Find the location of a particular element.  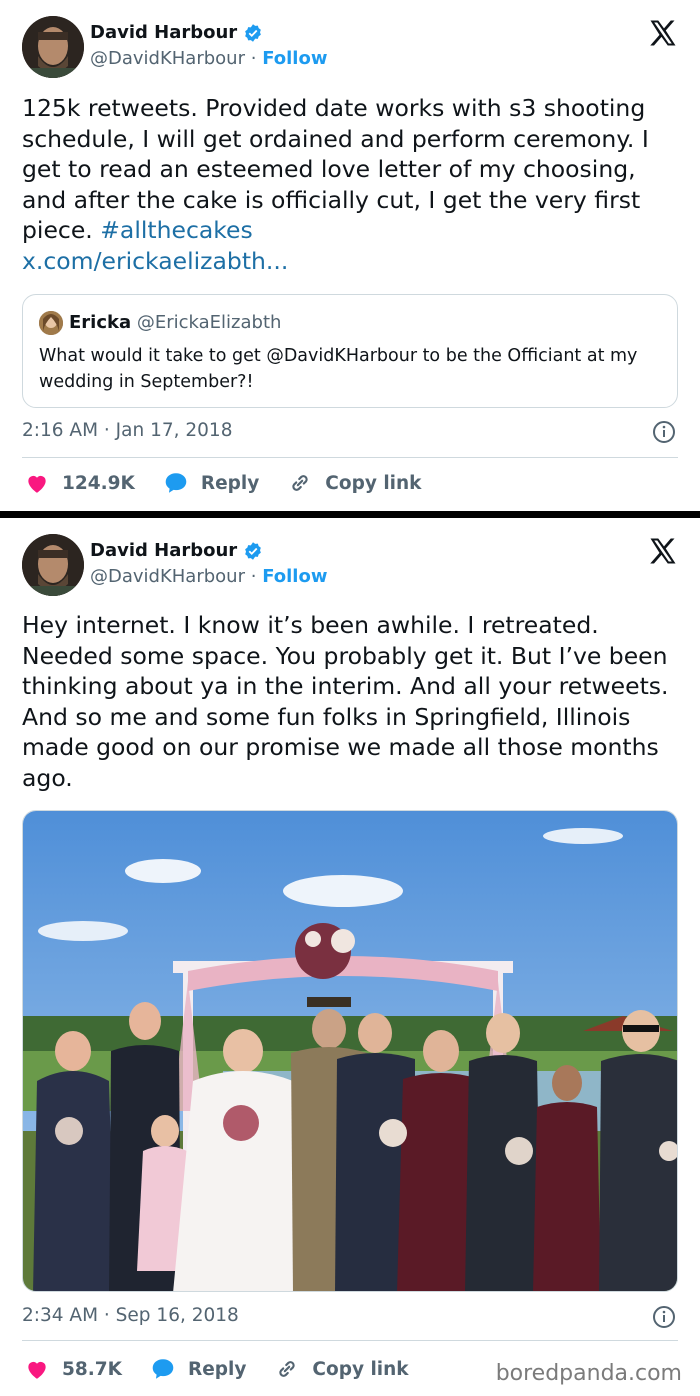

quote-author-handle: @ErickaElizabth is located at coordinates (209, 322).